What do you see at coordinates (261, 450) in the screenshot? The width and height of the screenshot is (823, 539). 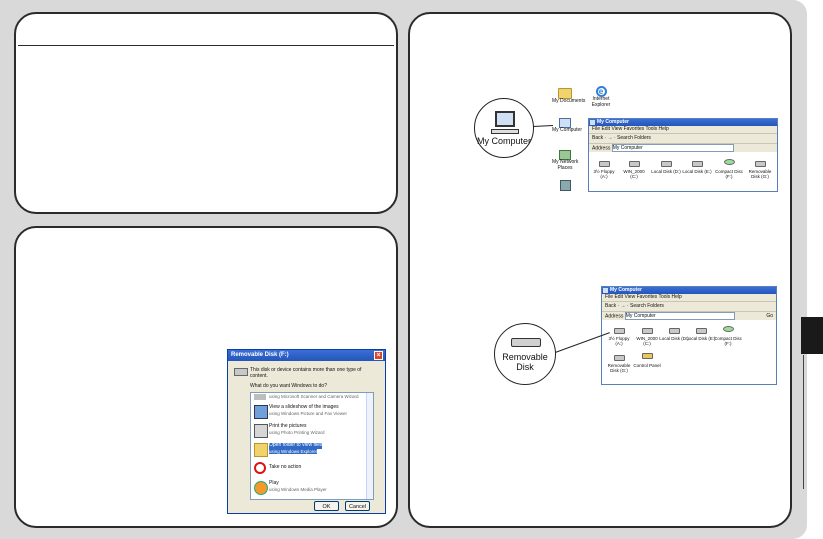 I see `folder-icon` at bounding box center [261, 450].